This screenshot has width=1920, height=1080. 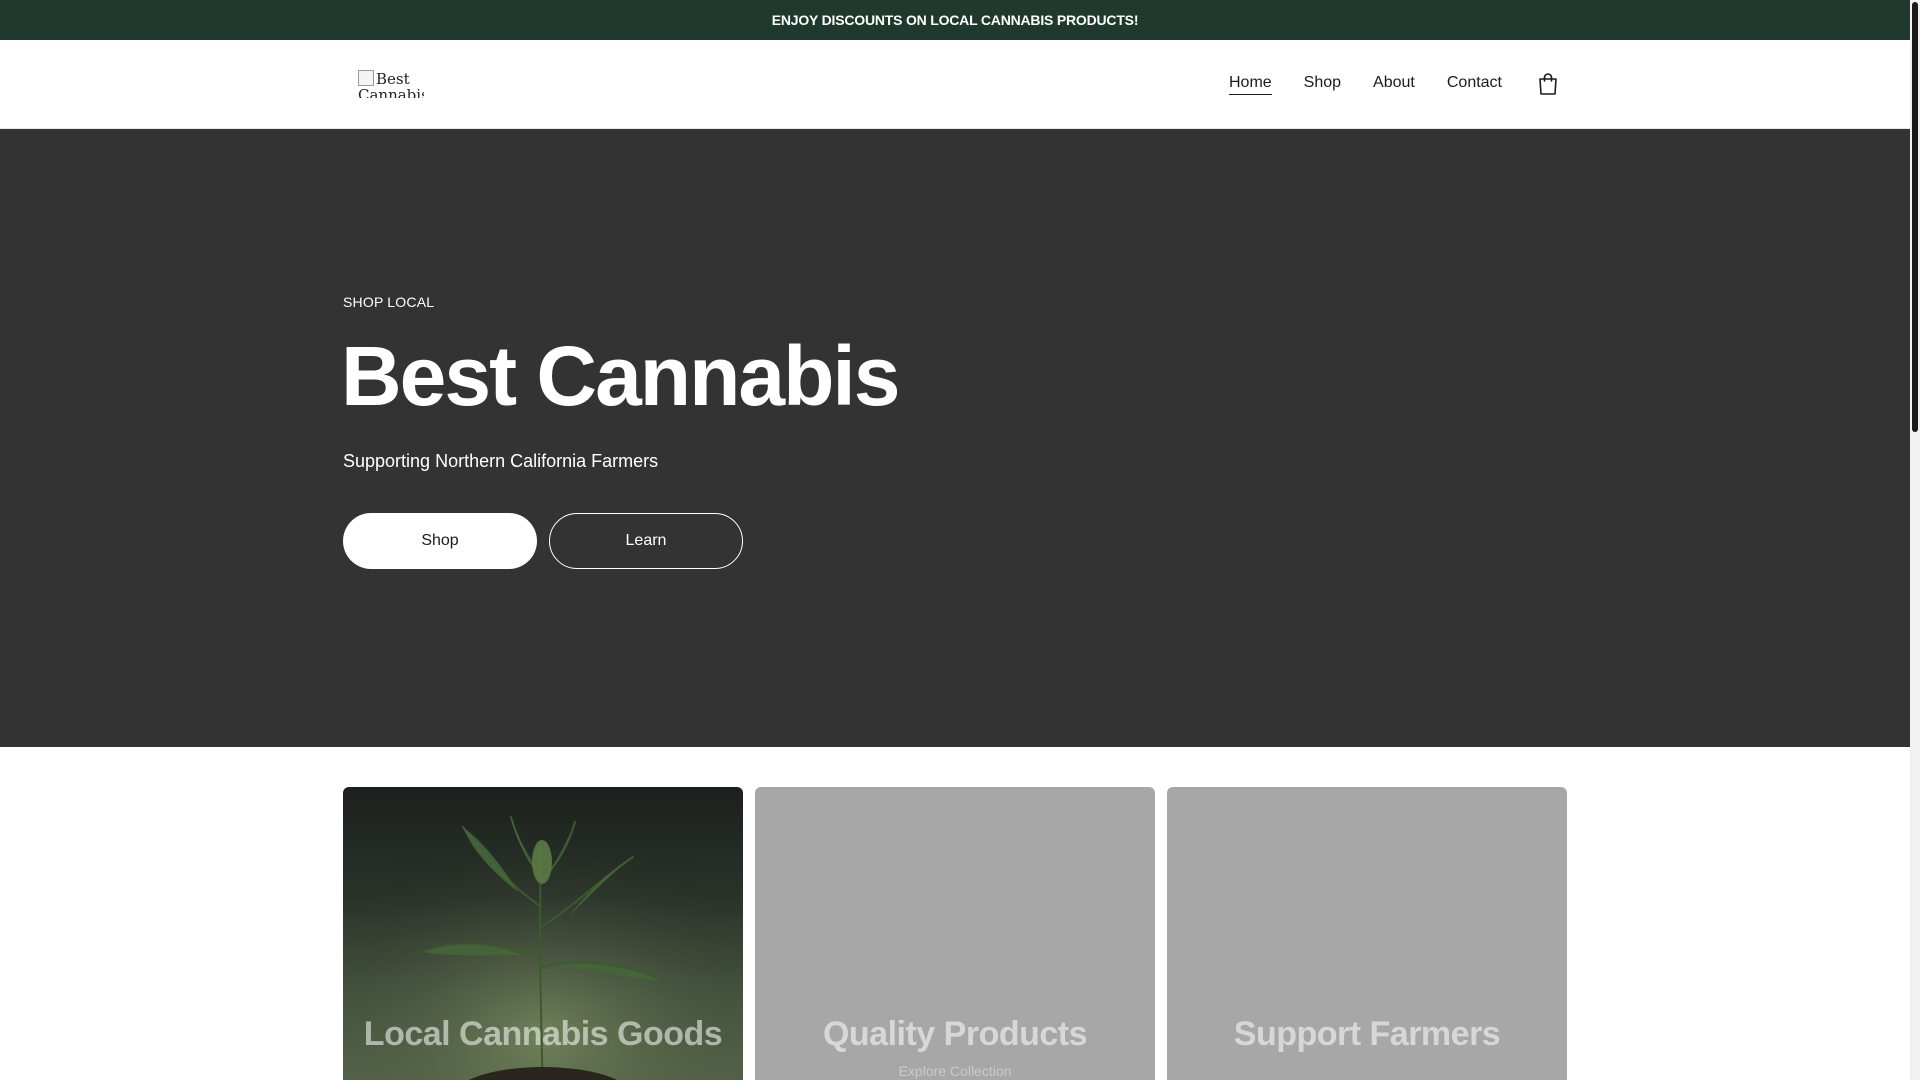 I want to click on nav-about: About, so click(x=1394, y=84).